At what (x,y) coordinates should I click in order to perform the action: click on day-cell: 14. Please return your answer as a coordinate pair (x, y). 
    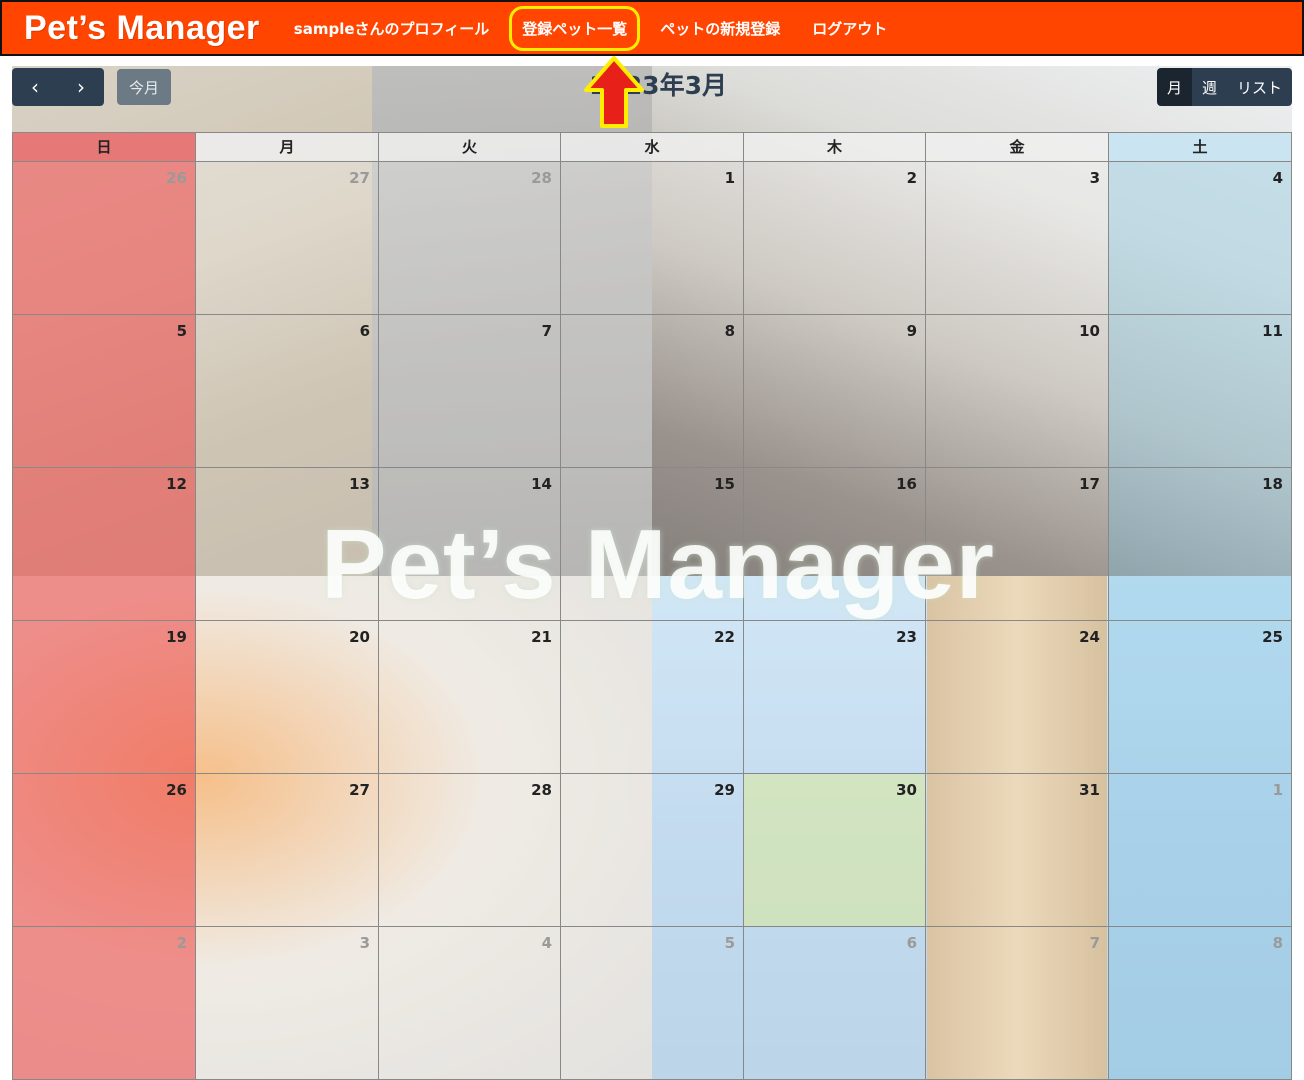
    Looking at the image, I should click on (470, 544).